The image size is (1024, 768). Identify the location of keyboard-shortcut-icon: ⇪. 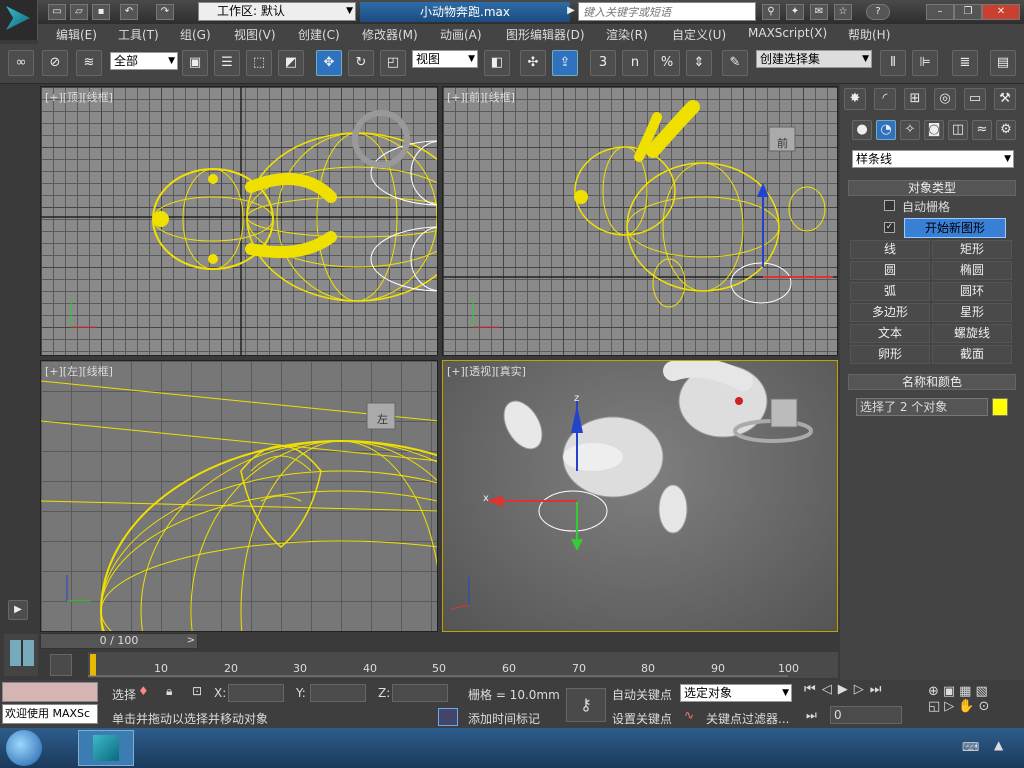
(565, 63).